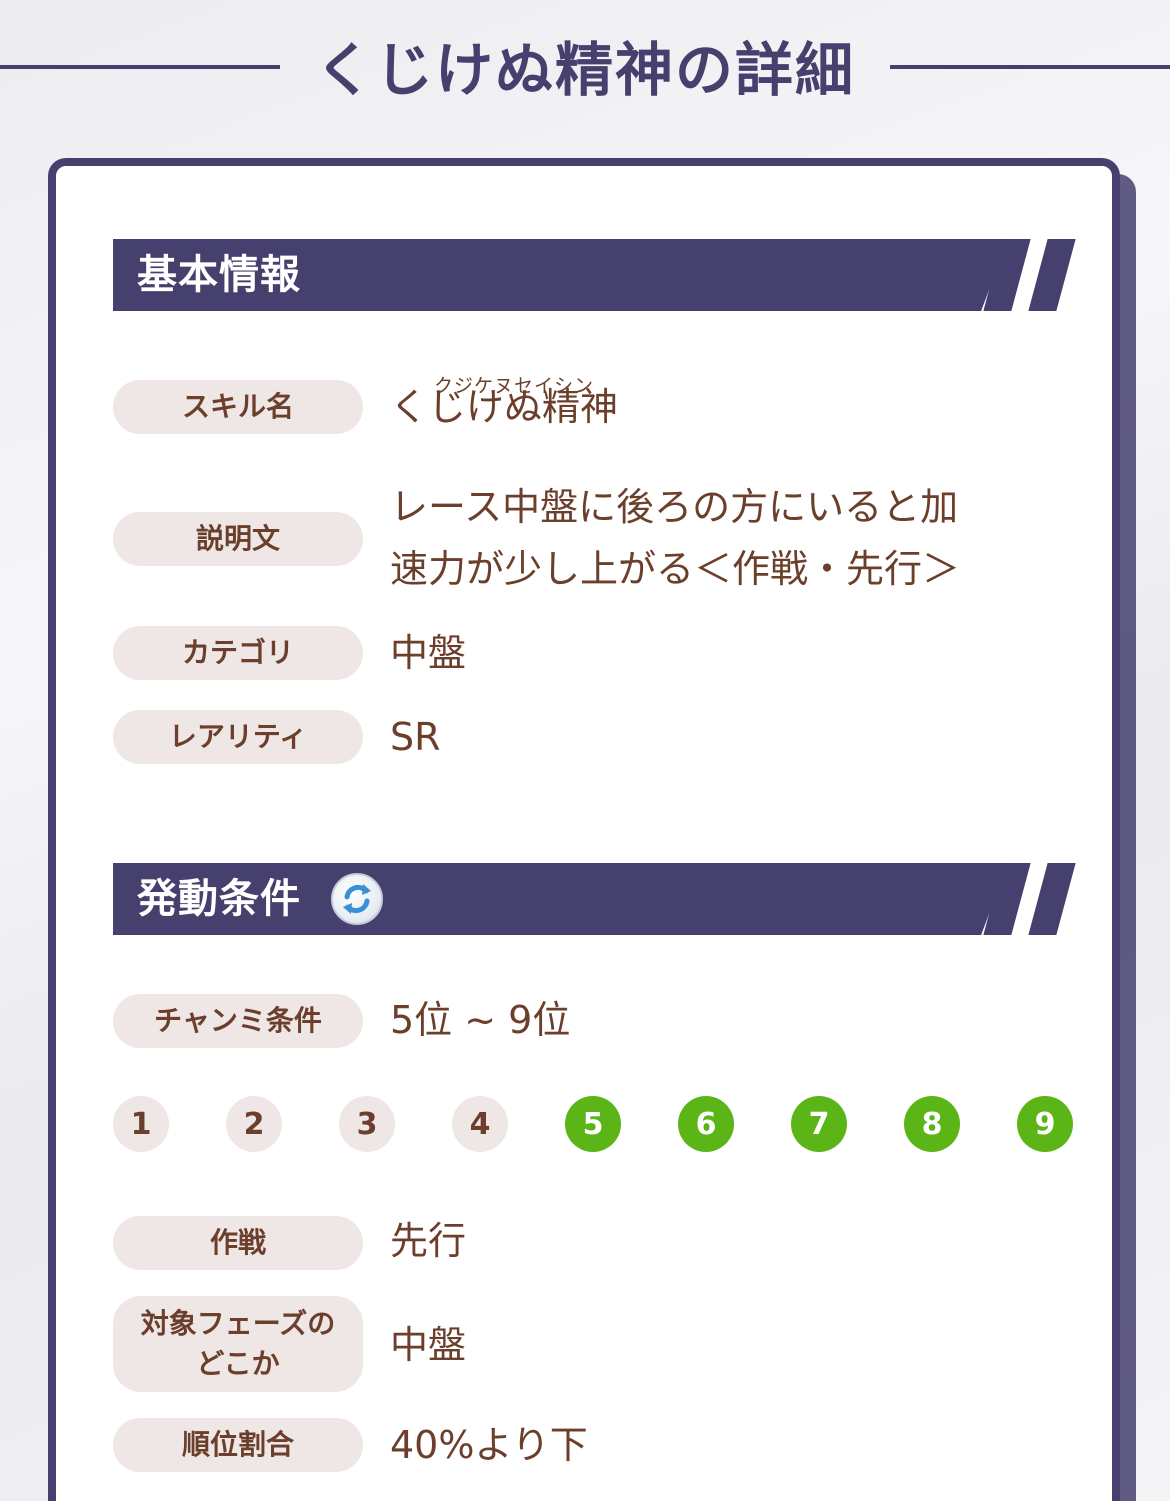 This screenshot has height=1501, width=1170. Describe the element at coordinates (357, 899) in the screenshot. I see `refresh-icon` at that location.